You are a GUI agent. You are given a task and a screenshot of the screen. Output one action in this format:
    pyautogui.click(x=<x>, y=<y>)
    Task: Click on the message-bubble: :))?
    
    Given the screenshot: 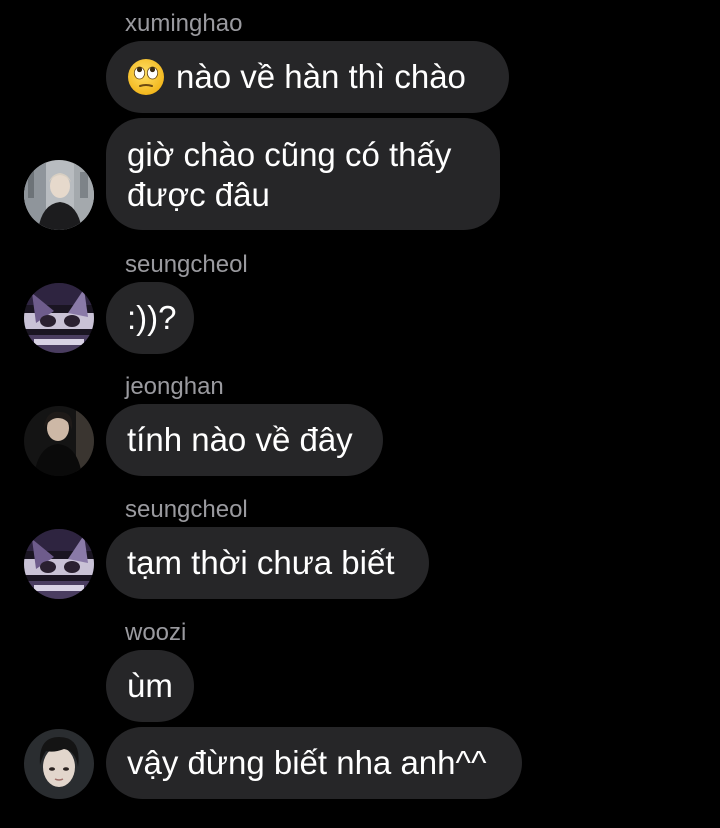 What is the action you would take?
    pyautogui.click(x=150, y=318)
    